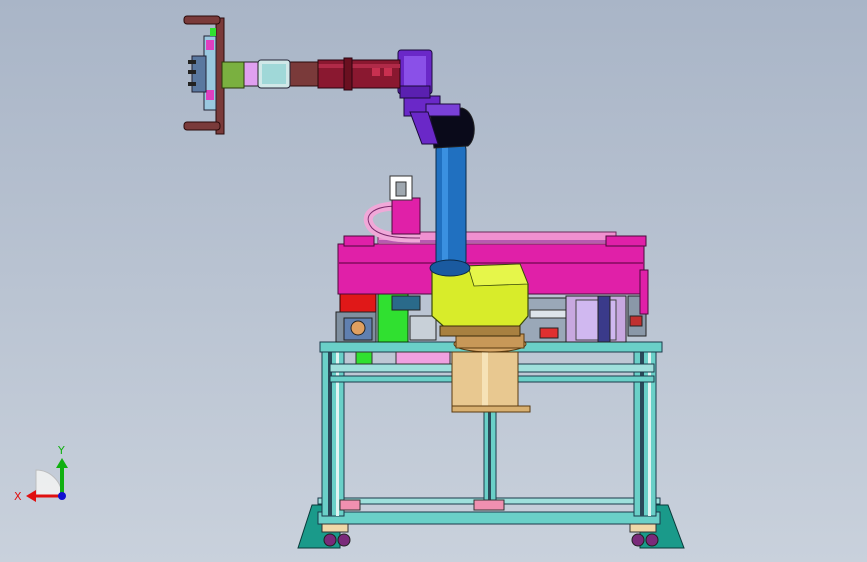  I want to click on robot-lower-arm, so click(451, 205).